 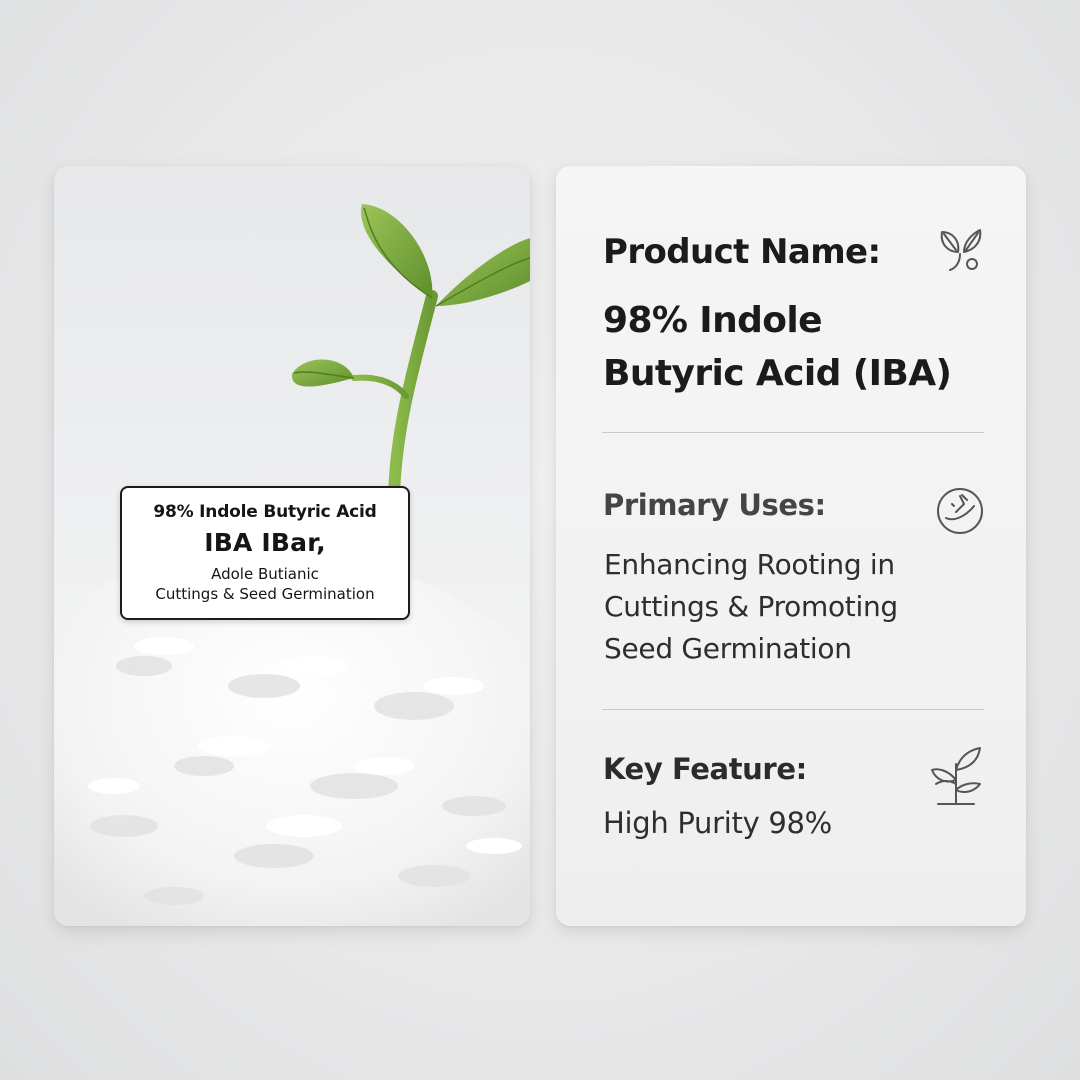 What do you see at coordinates (265, 594) in the screenshot?
I see `label-usage: Cuttings & Seed Germination` at bounding box center [265, 594].